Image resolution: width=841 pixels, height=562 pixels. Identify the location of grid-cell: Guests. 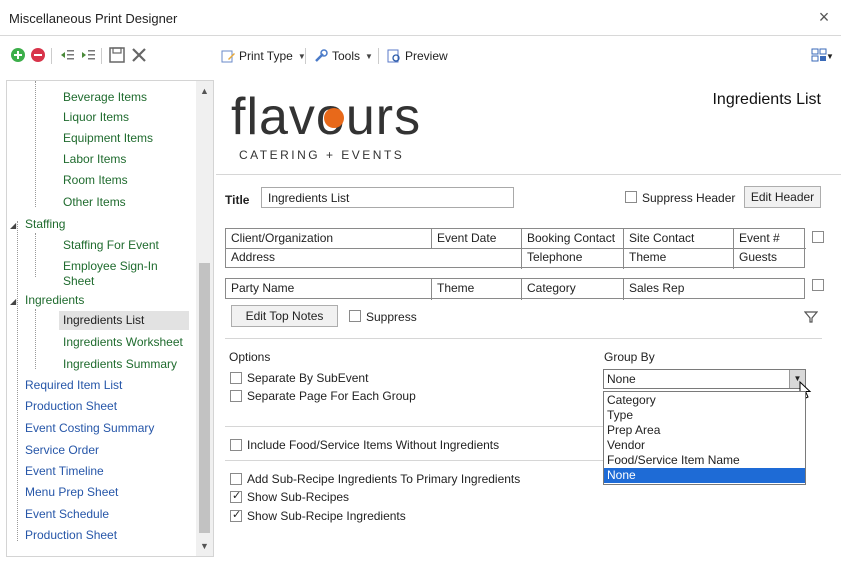
(758, 257).